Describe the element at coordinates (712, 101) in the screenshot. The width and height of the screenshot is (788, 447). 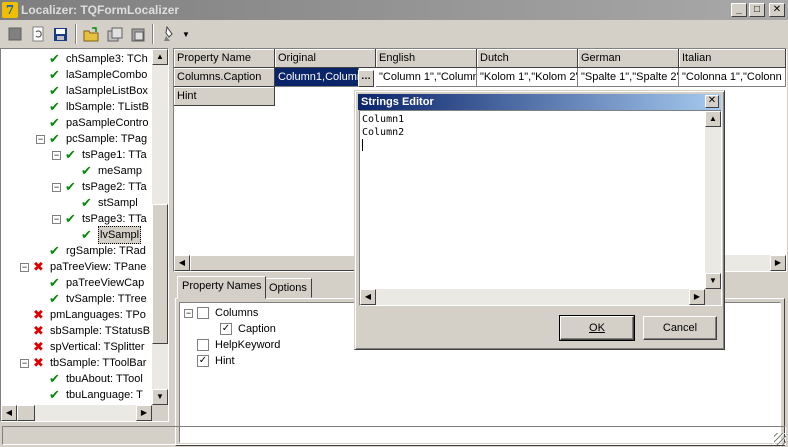
I see `dialog-close-button: ✕` at that location.